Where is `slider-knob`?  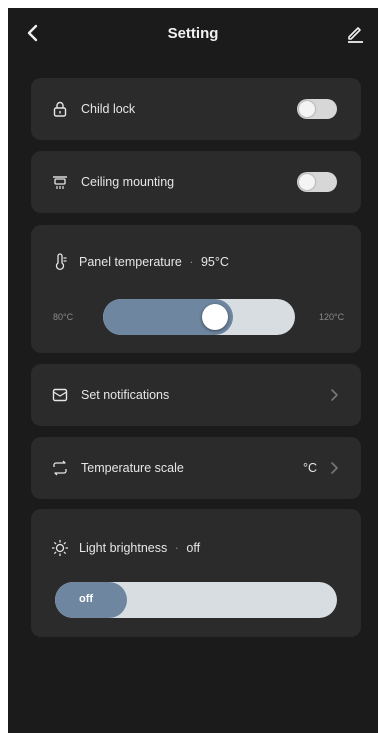
slider-knob is located at coordinates (214, 317).